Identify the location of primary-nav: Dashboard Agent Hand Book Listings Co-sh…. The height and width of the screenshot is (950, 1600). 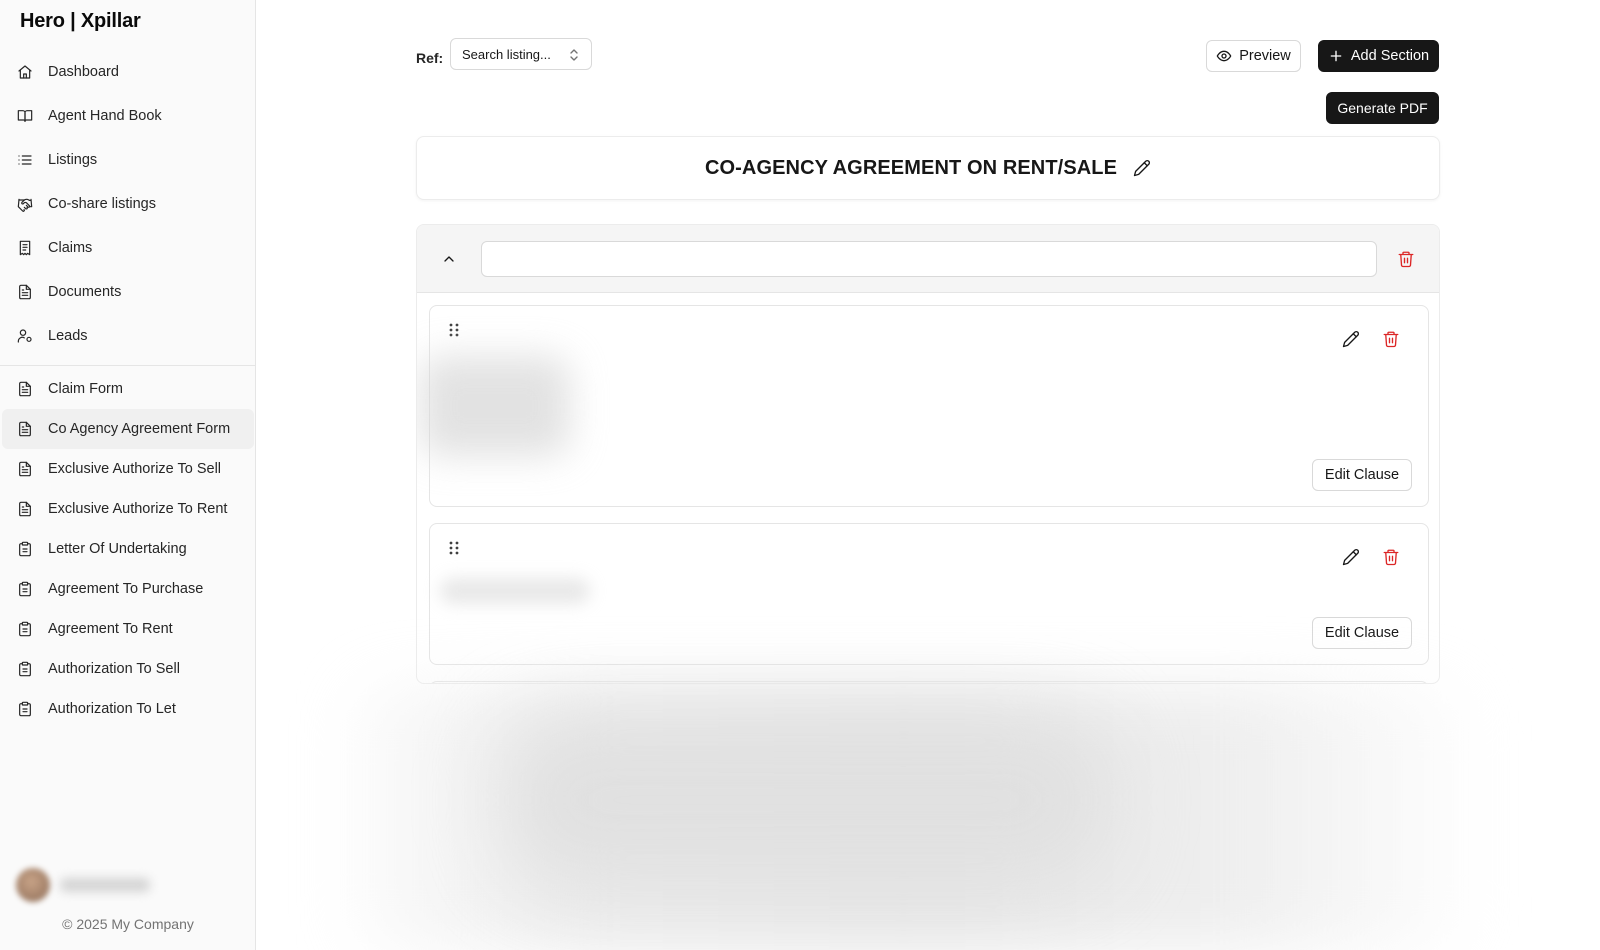
(128, 204).